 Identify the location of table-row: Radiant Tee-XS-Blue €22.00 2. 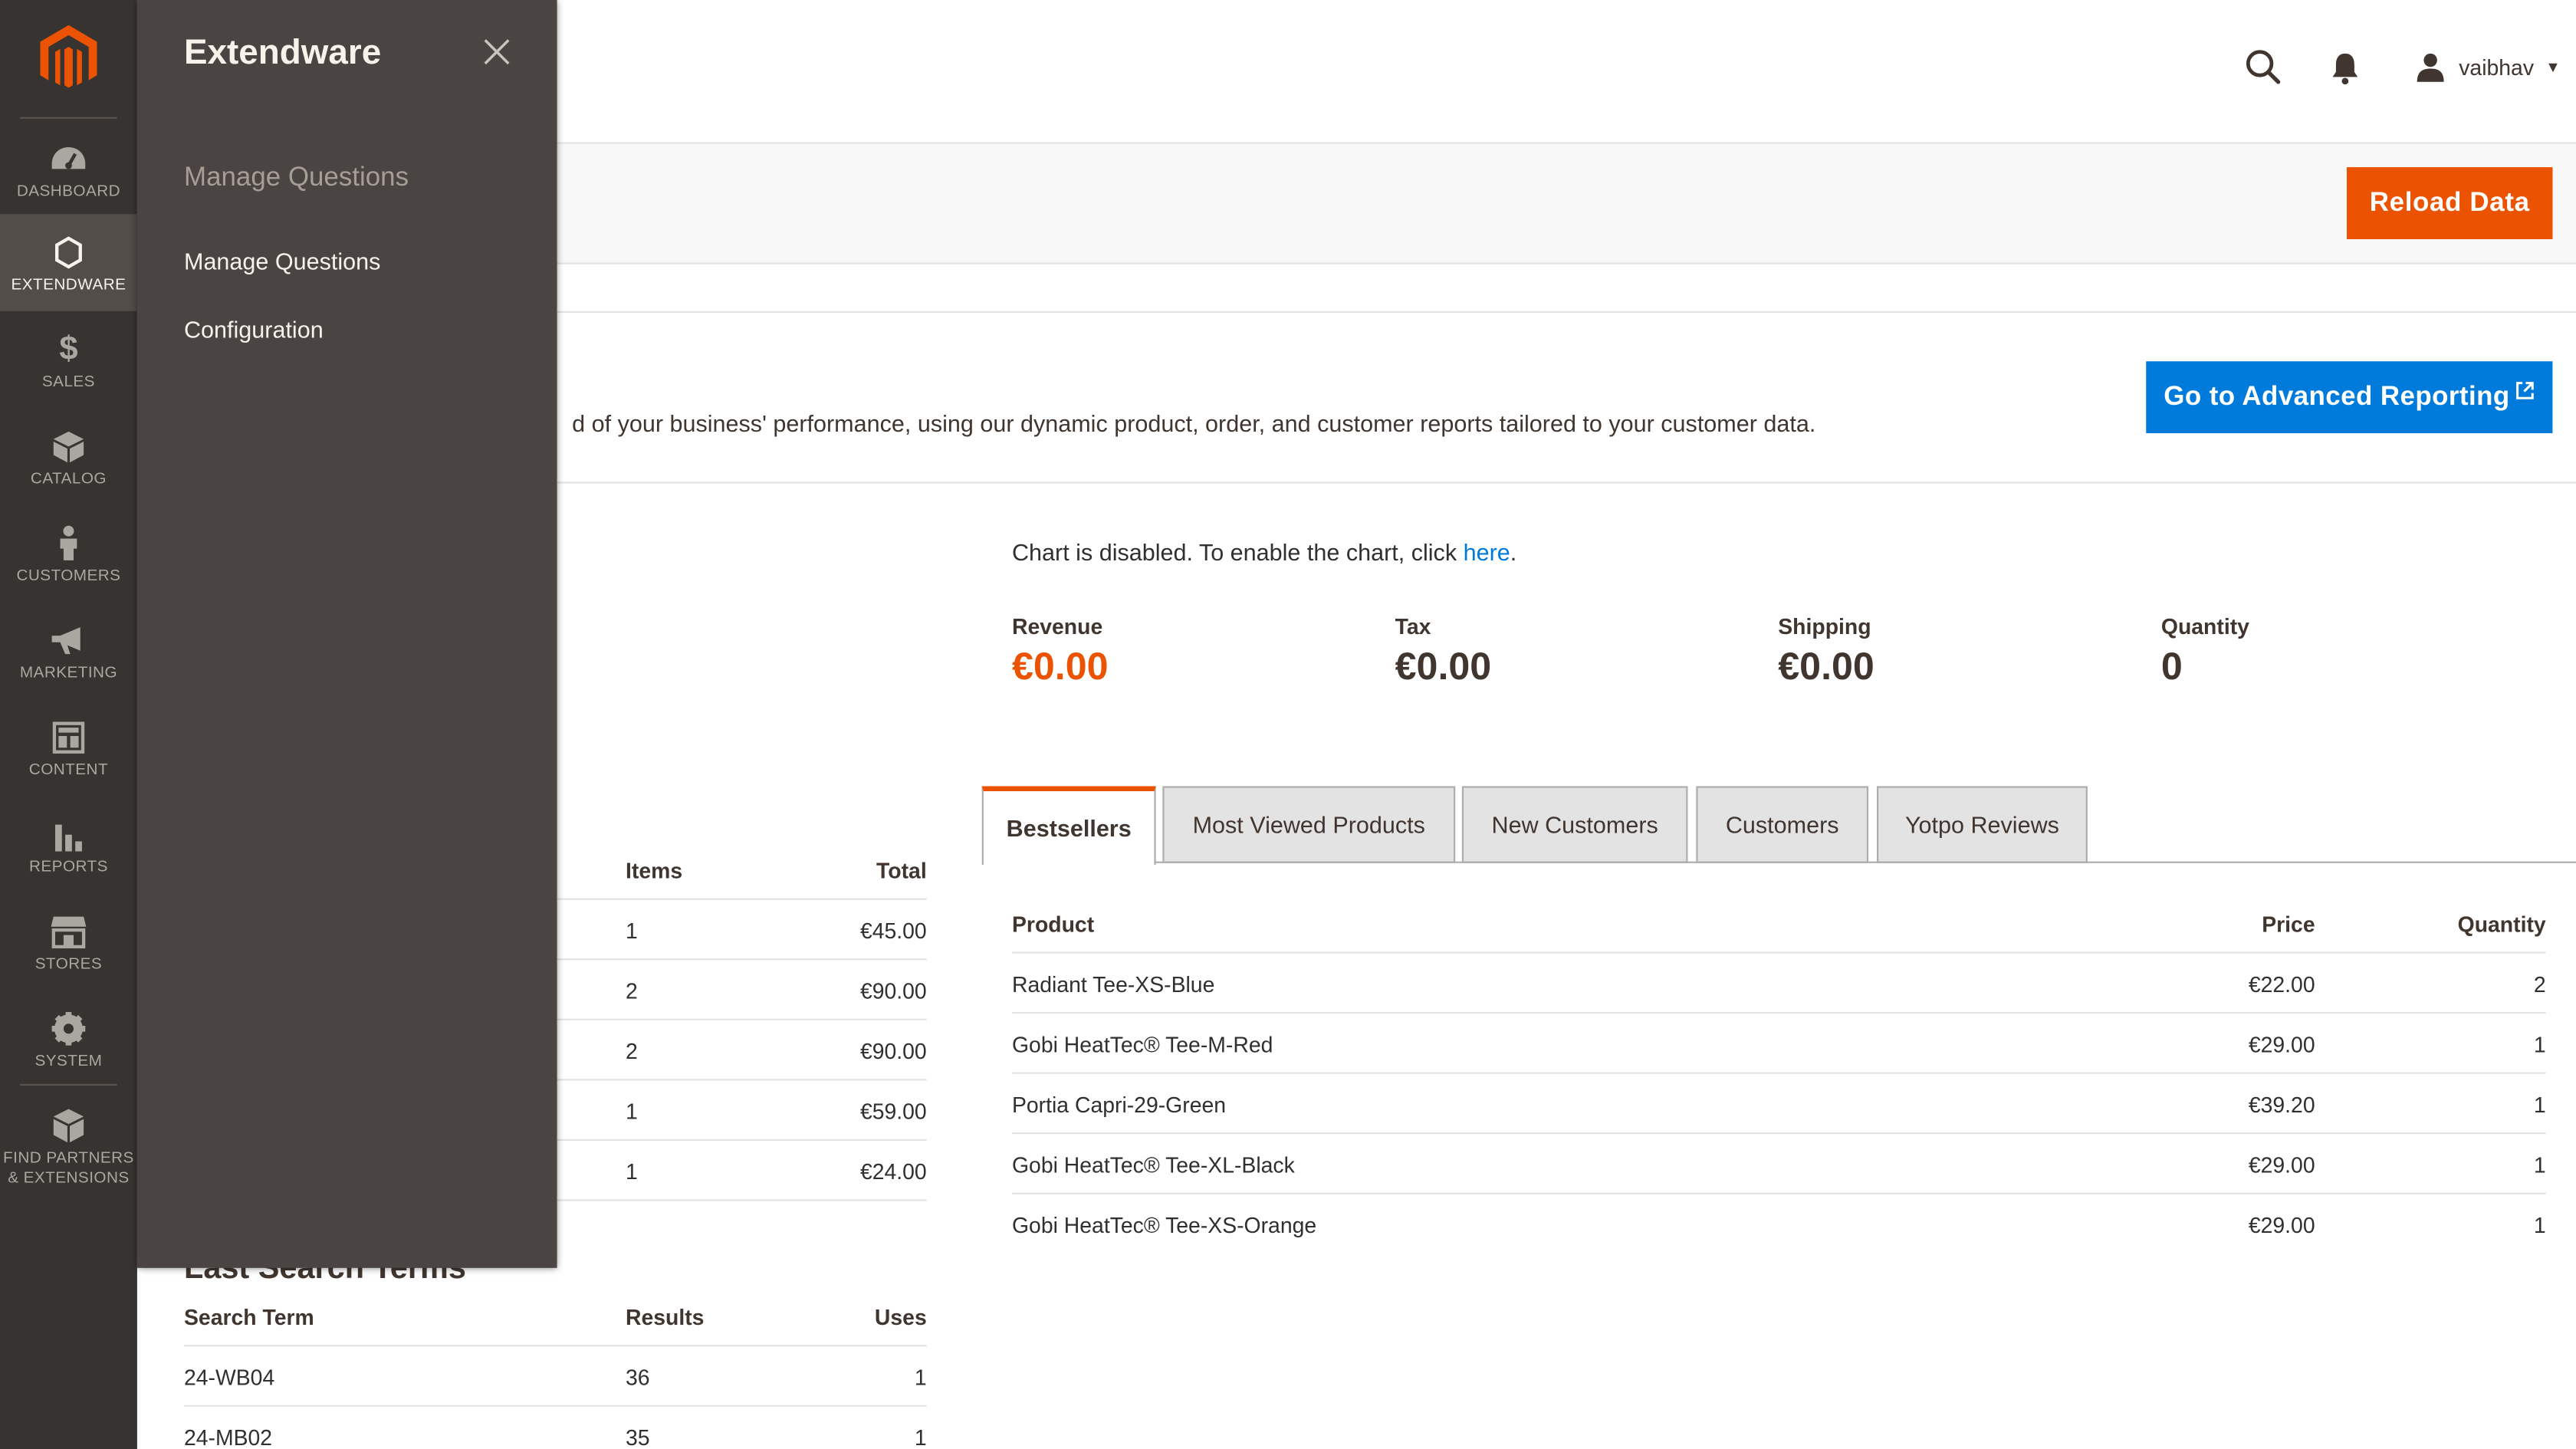
(1778, 984).